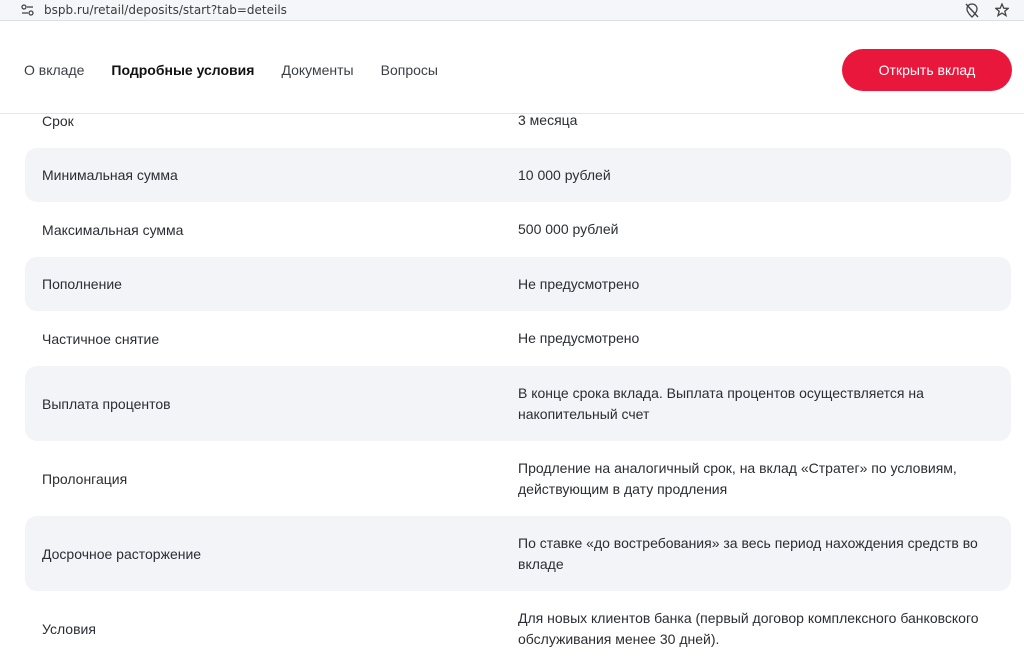 The width and height of the screenshot is (1024, 666). I want to click on condition-value: 500 000 рублей, so click(568, 229).